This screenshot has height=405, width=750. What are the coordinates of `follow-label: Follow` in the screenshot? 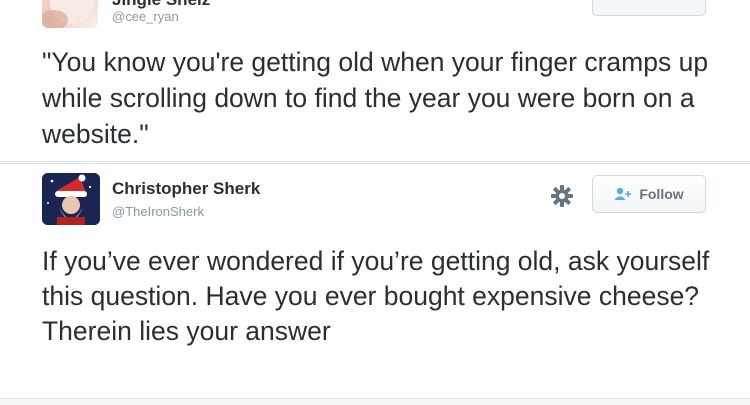 It's located at (661, 194).